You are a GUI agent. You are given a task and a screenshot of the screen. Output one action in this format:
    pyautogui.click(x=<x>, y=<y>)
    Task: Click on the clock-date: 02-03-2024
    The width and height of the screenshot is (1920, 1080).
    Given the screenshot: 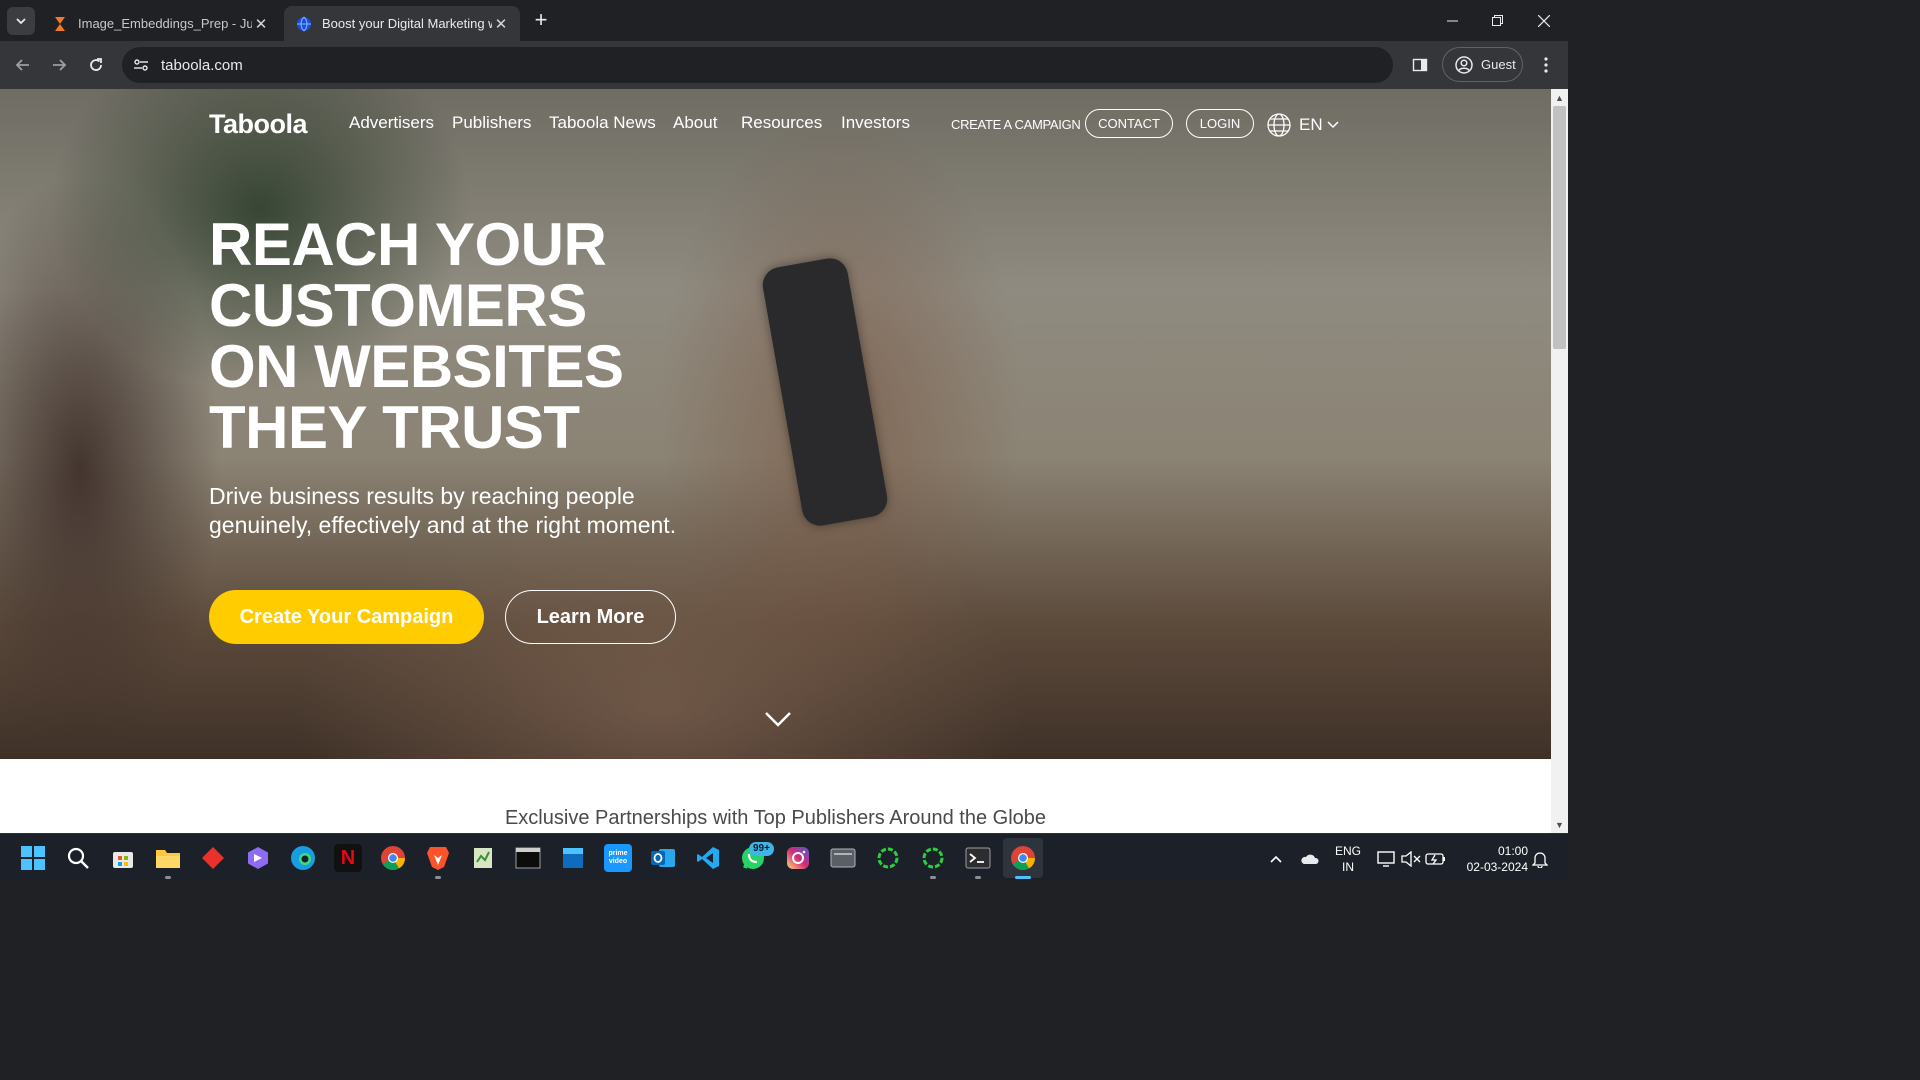 What is the action you would take?
    pyautogui.click(x=1497, y=867)
    